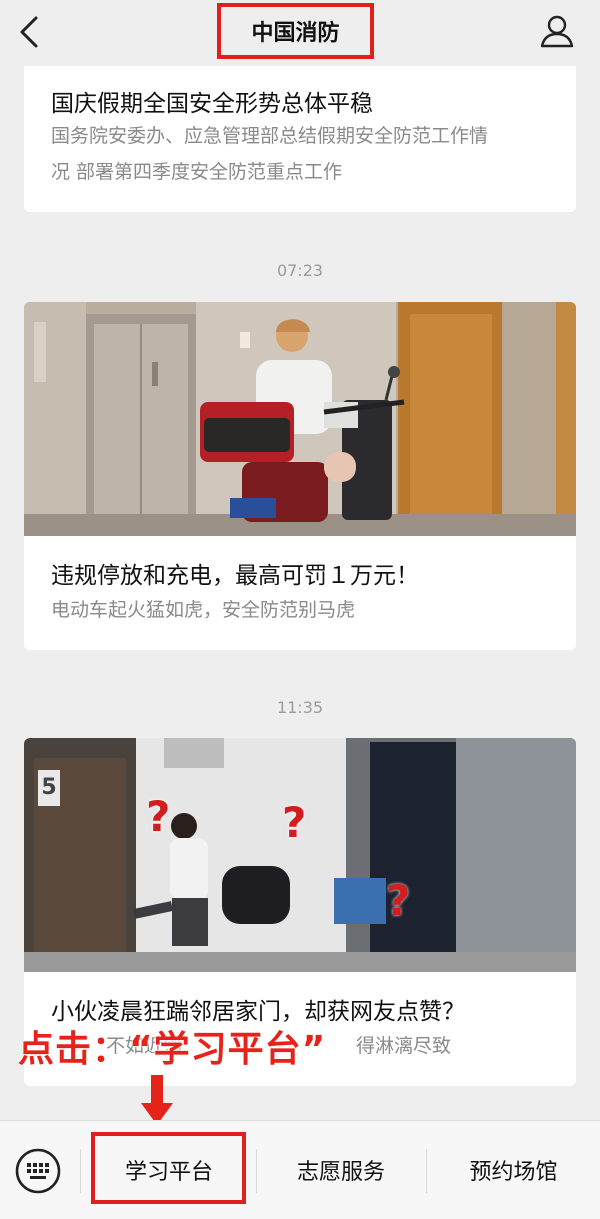 This screenshot has height=1219, width=600. I want to click on news-summary-line2: 况 部署第四季度安全防范重点工作, so click(197, 172).